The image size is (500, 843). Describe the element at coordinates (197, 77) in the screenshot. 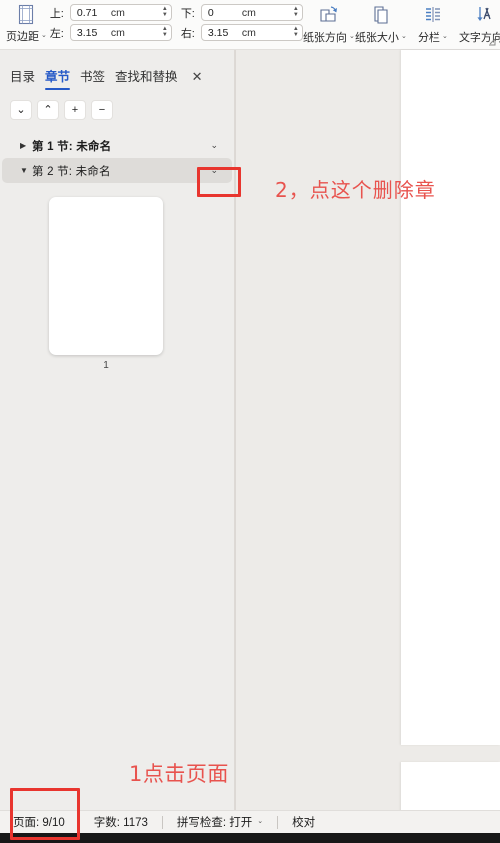

I see `close-icon: ✕` at that location.